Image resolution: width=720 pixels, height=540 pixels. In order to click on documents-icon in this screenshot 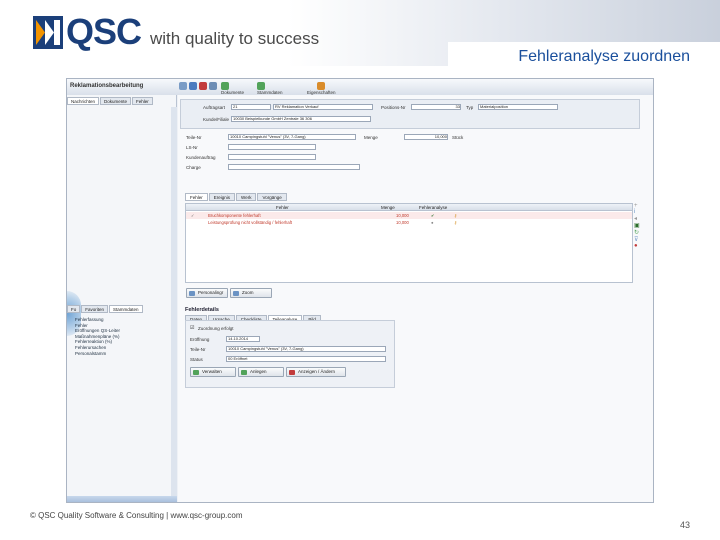, I will do `click(225, 86)`.